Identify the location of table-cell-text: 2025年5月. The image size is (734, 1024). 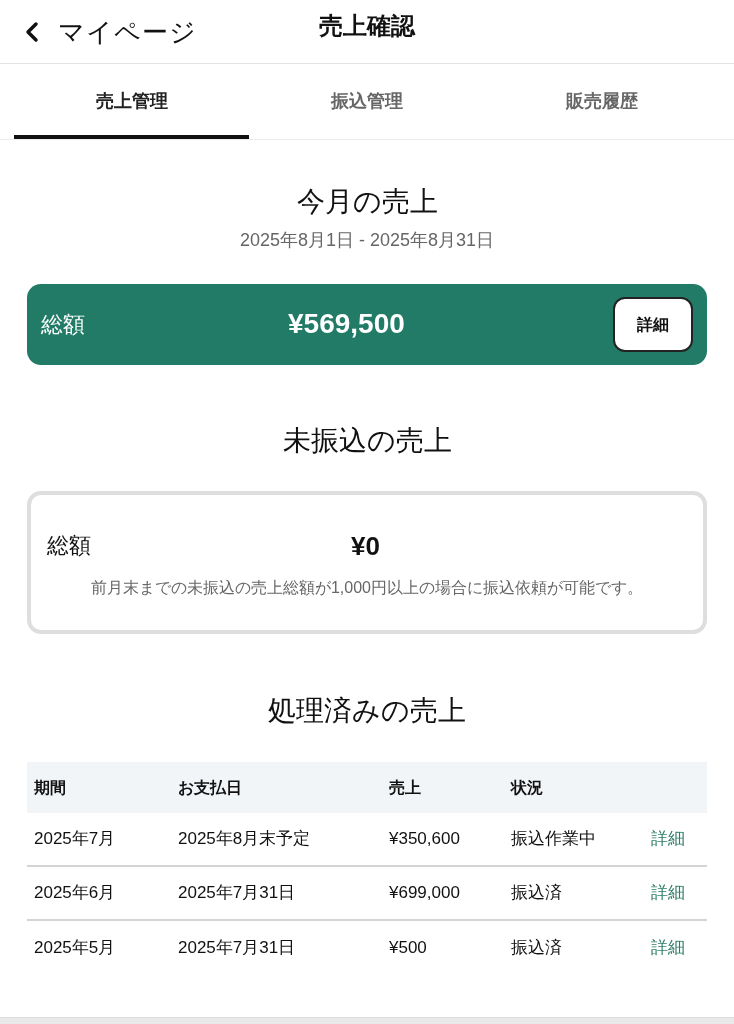
(75, 948).